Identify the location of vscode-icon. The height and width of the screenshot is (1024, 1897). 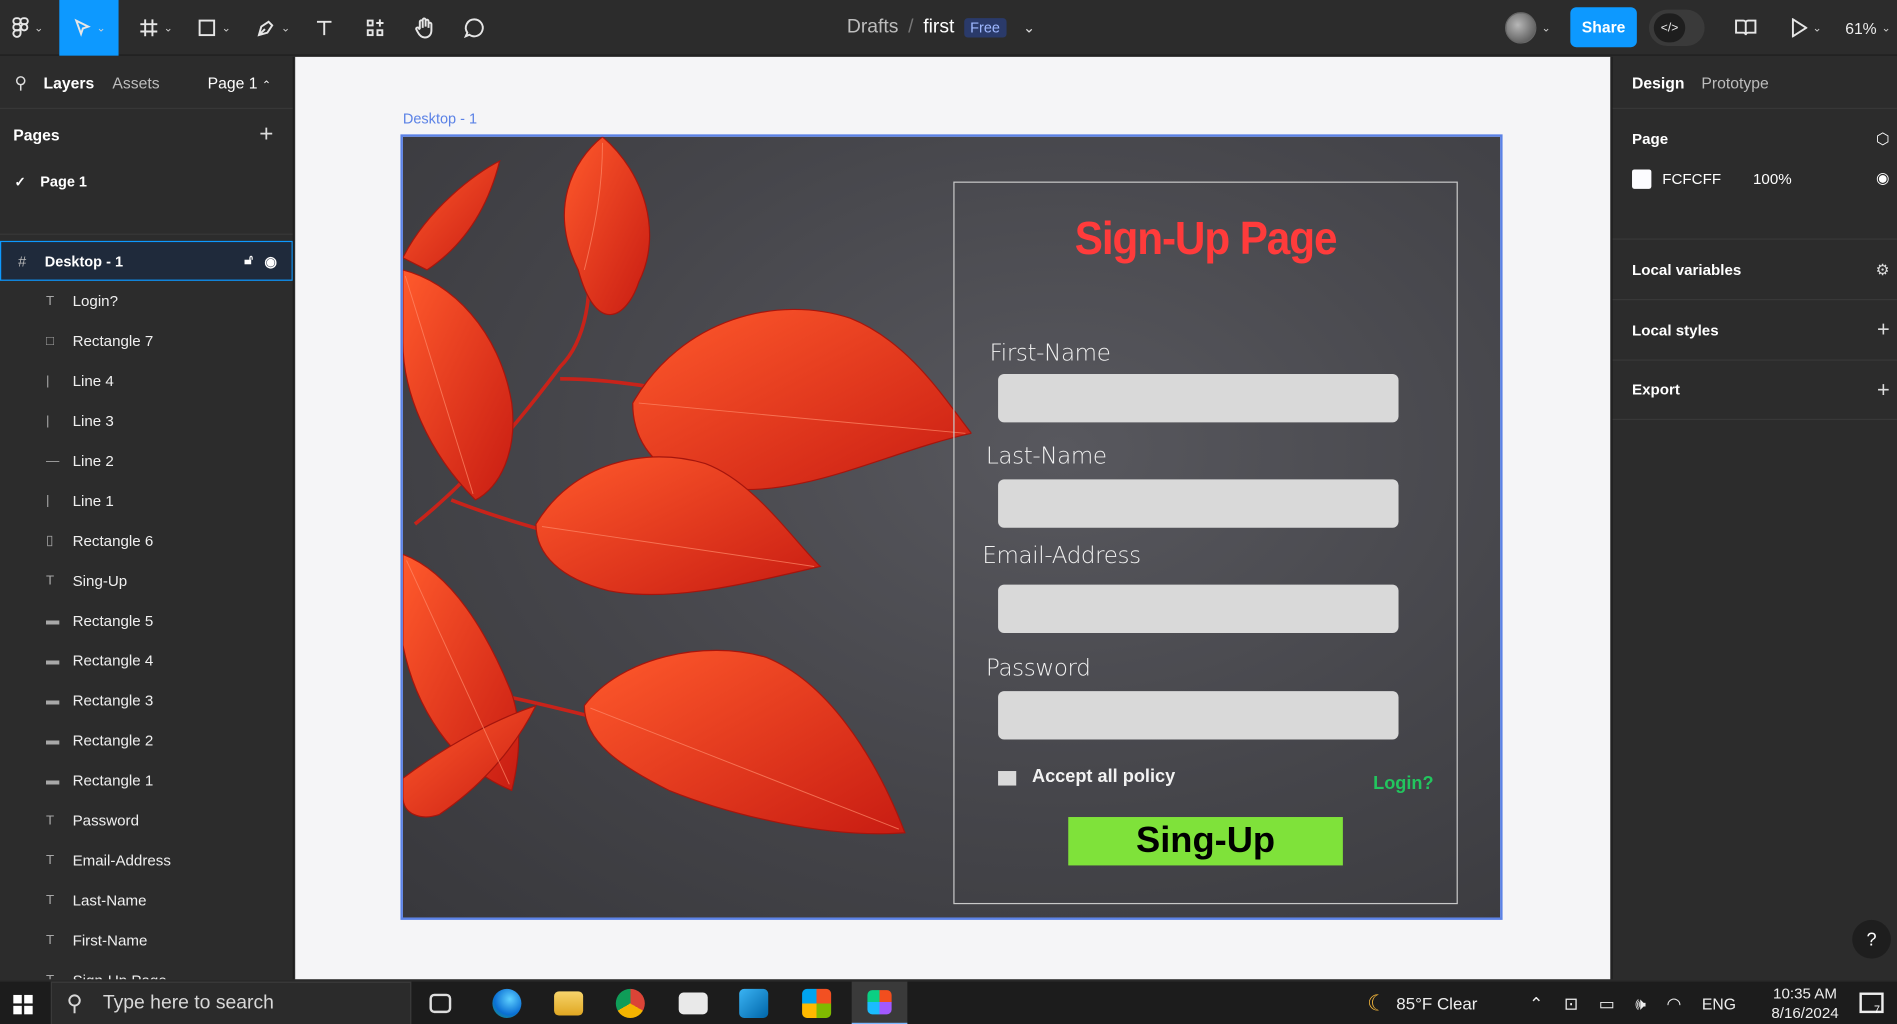
(754, 1003).